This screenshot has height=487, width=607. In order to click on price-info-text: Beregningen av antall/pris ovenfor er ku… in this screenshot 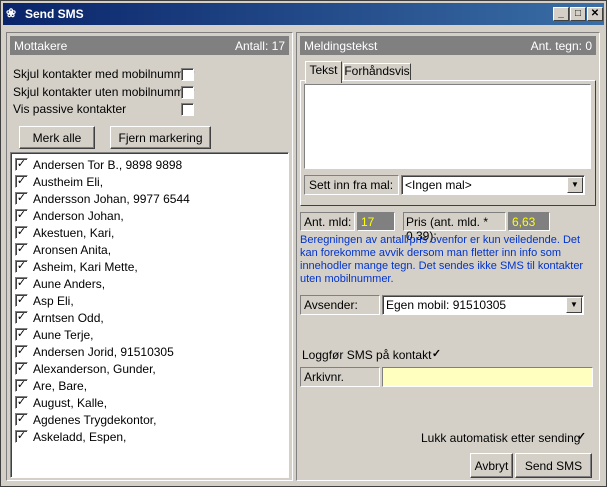, I will do `click(442, 259)`.